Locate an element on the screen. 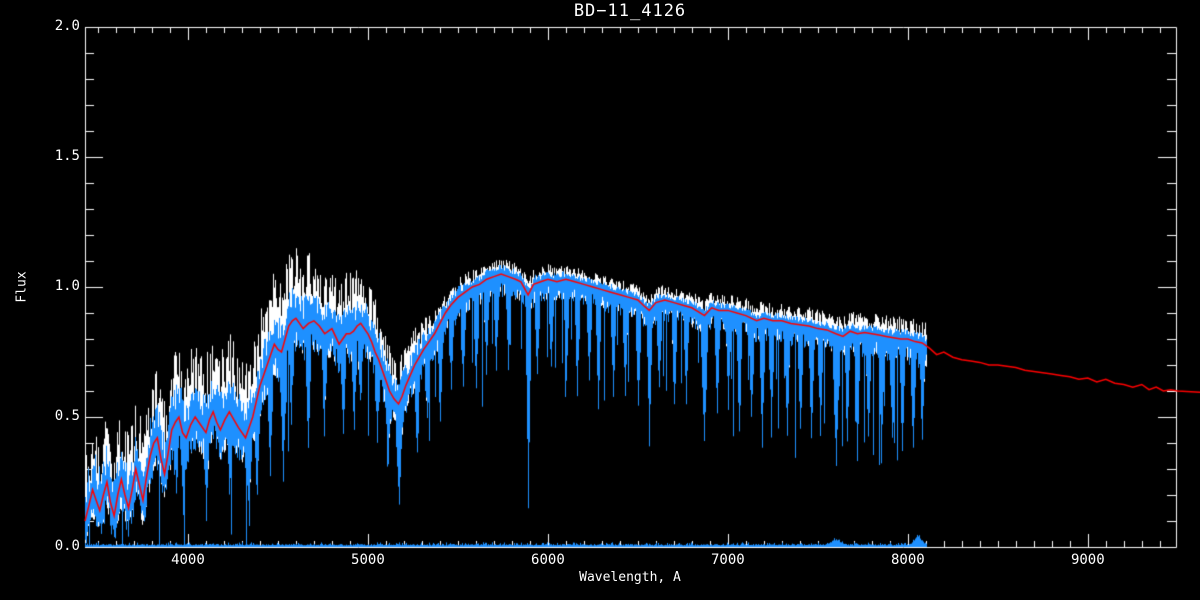 Image resolution: width=1200 pixels, height=600 pixels. x-axis-label: Wavelength, A is located at coordinates (630, 577).